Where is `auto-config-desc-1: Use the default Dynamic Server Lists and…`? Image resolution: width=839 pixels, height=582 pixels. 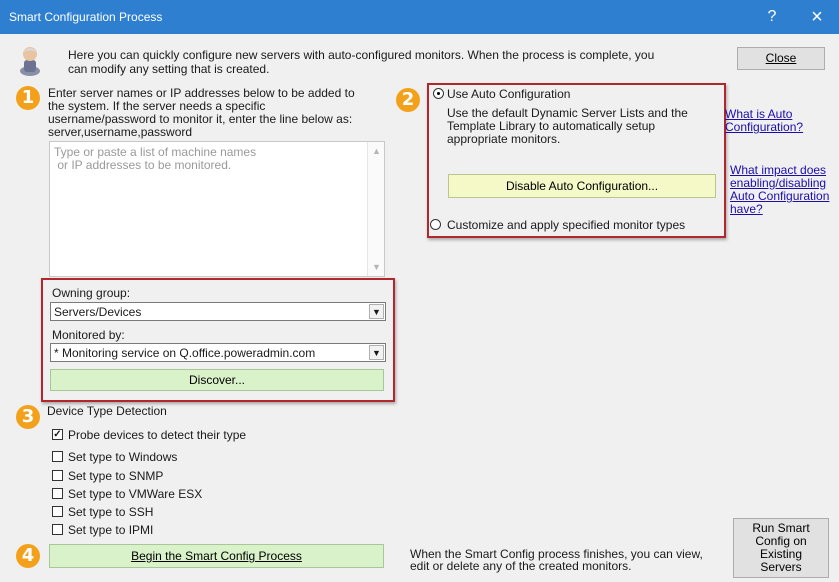 auto-config-desc-1: Use the default Dynamic Server Lists and… is located at coordinates (567, 113).